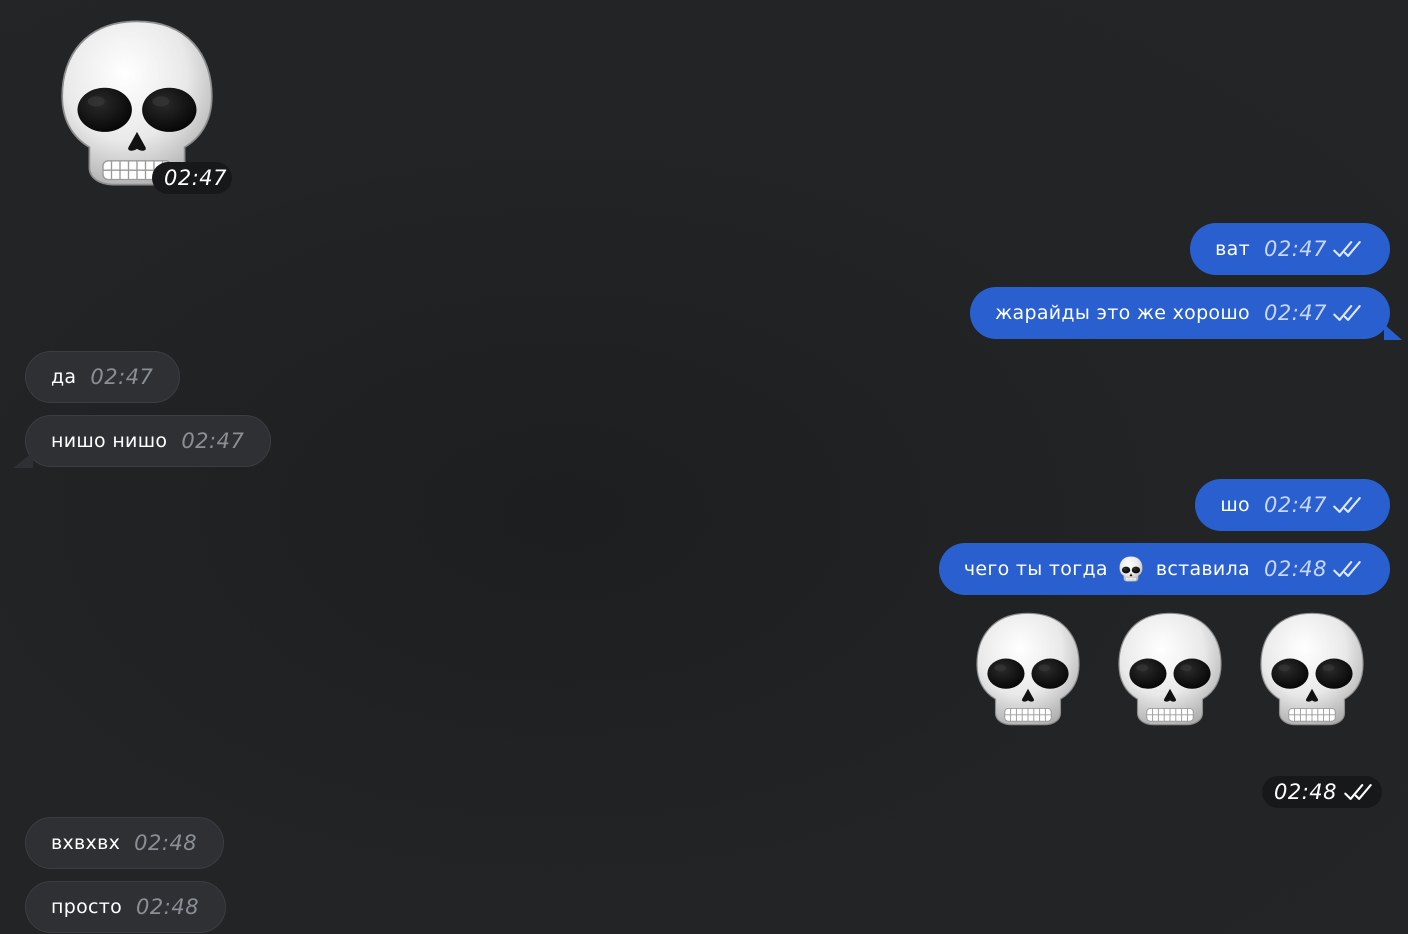  I want to click on incoming-message: нишо нишо 02:47, so click(148, 441).